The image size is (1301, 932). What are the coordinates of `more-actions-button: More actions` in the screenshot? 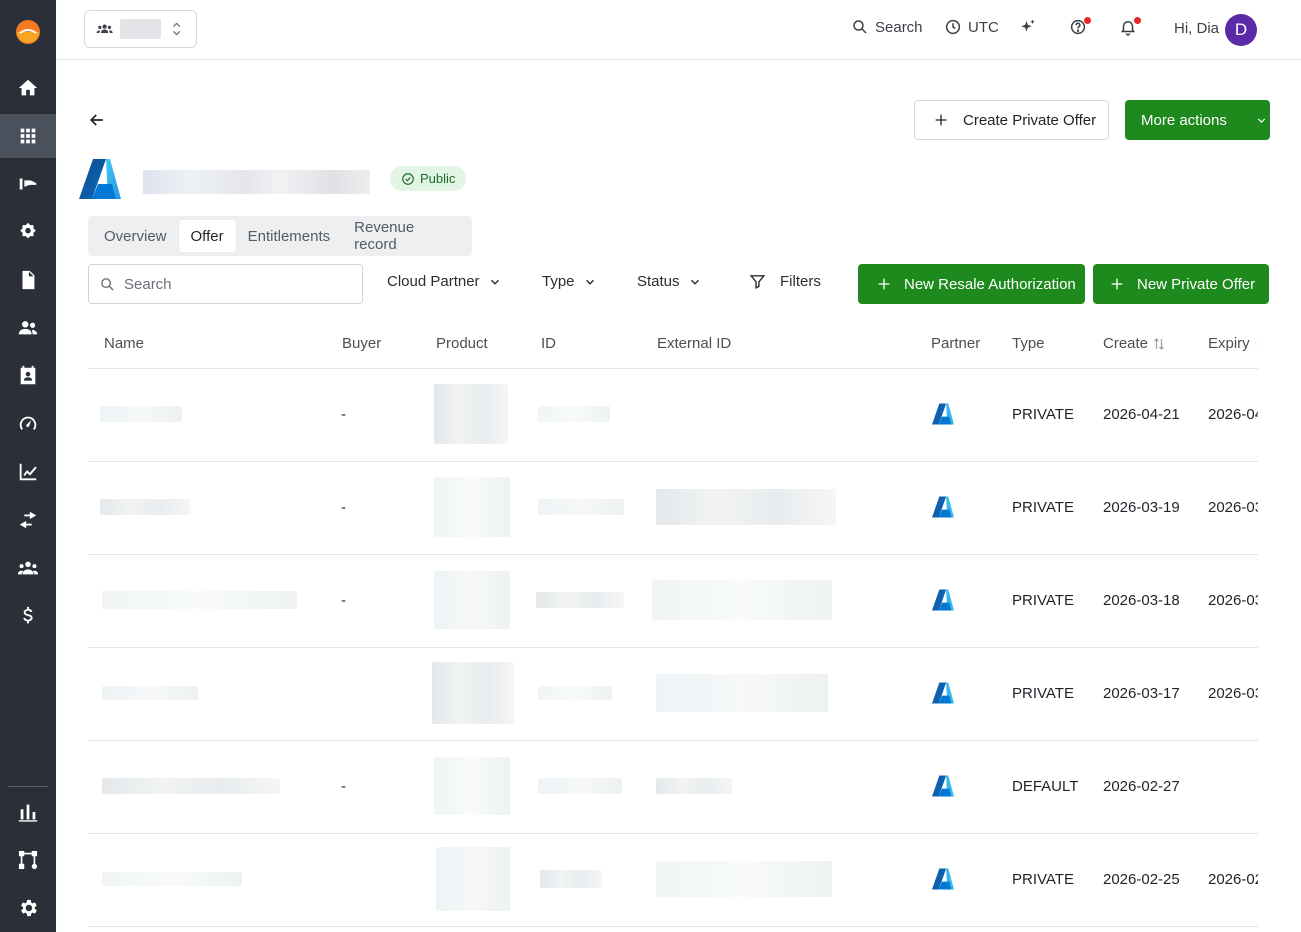 It's located at (1197, 120).